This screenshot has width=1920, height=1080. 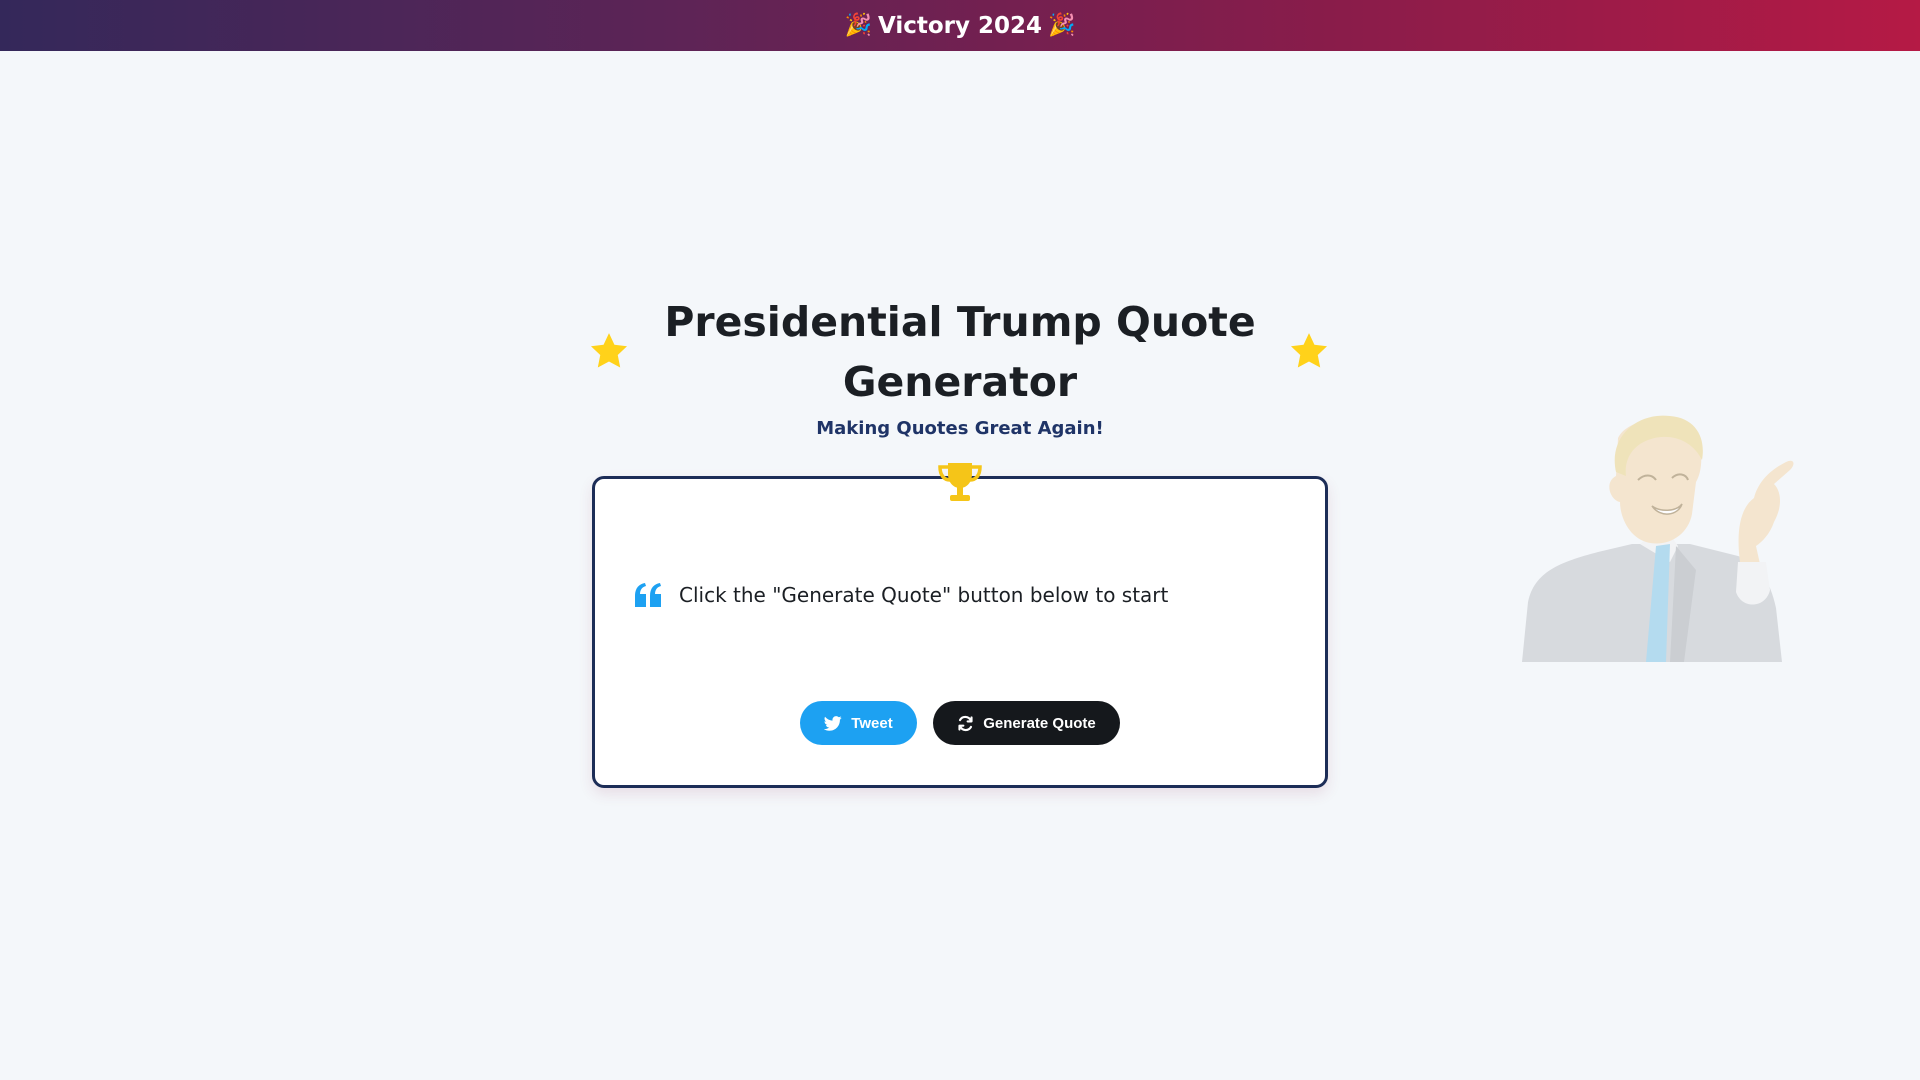 I want to click on twitter-icon, so click(x=833, y=723).